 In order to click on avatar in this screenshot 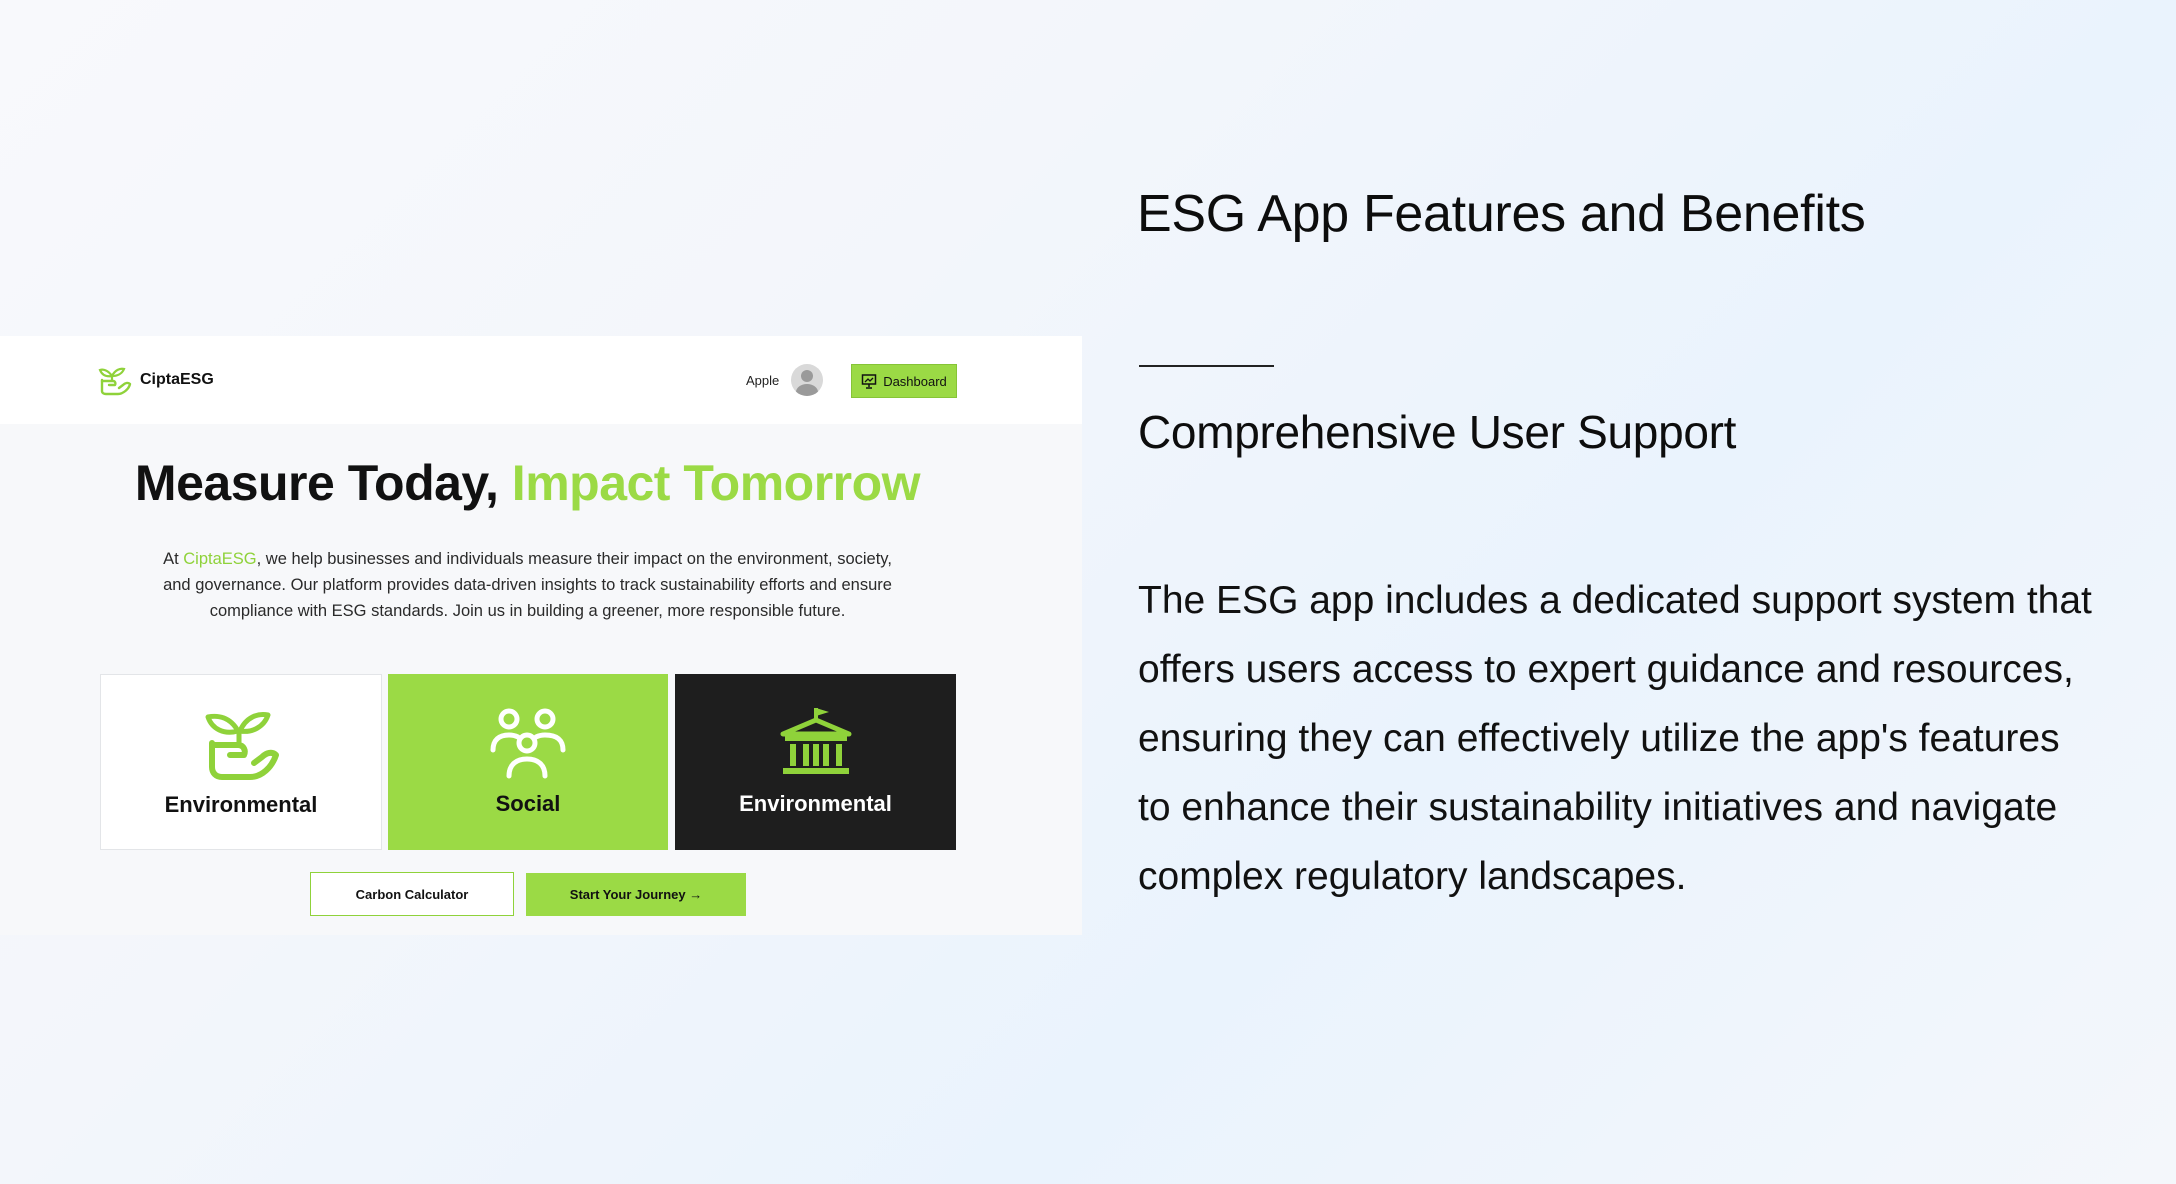, I will do `click(807, 380)`.